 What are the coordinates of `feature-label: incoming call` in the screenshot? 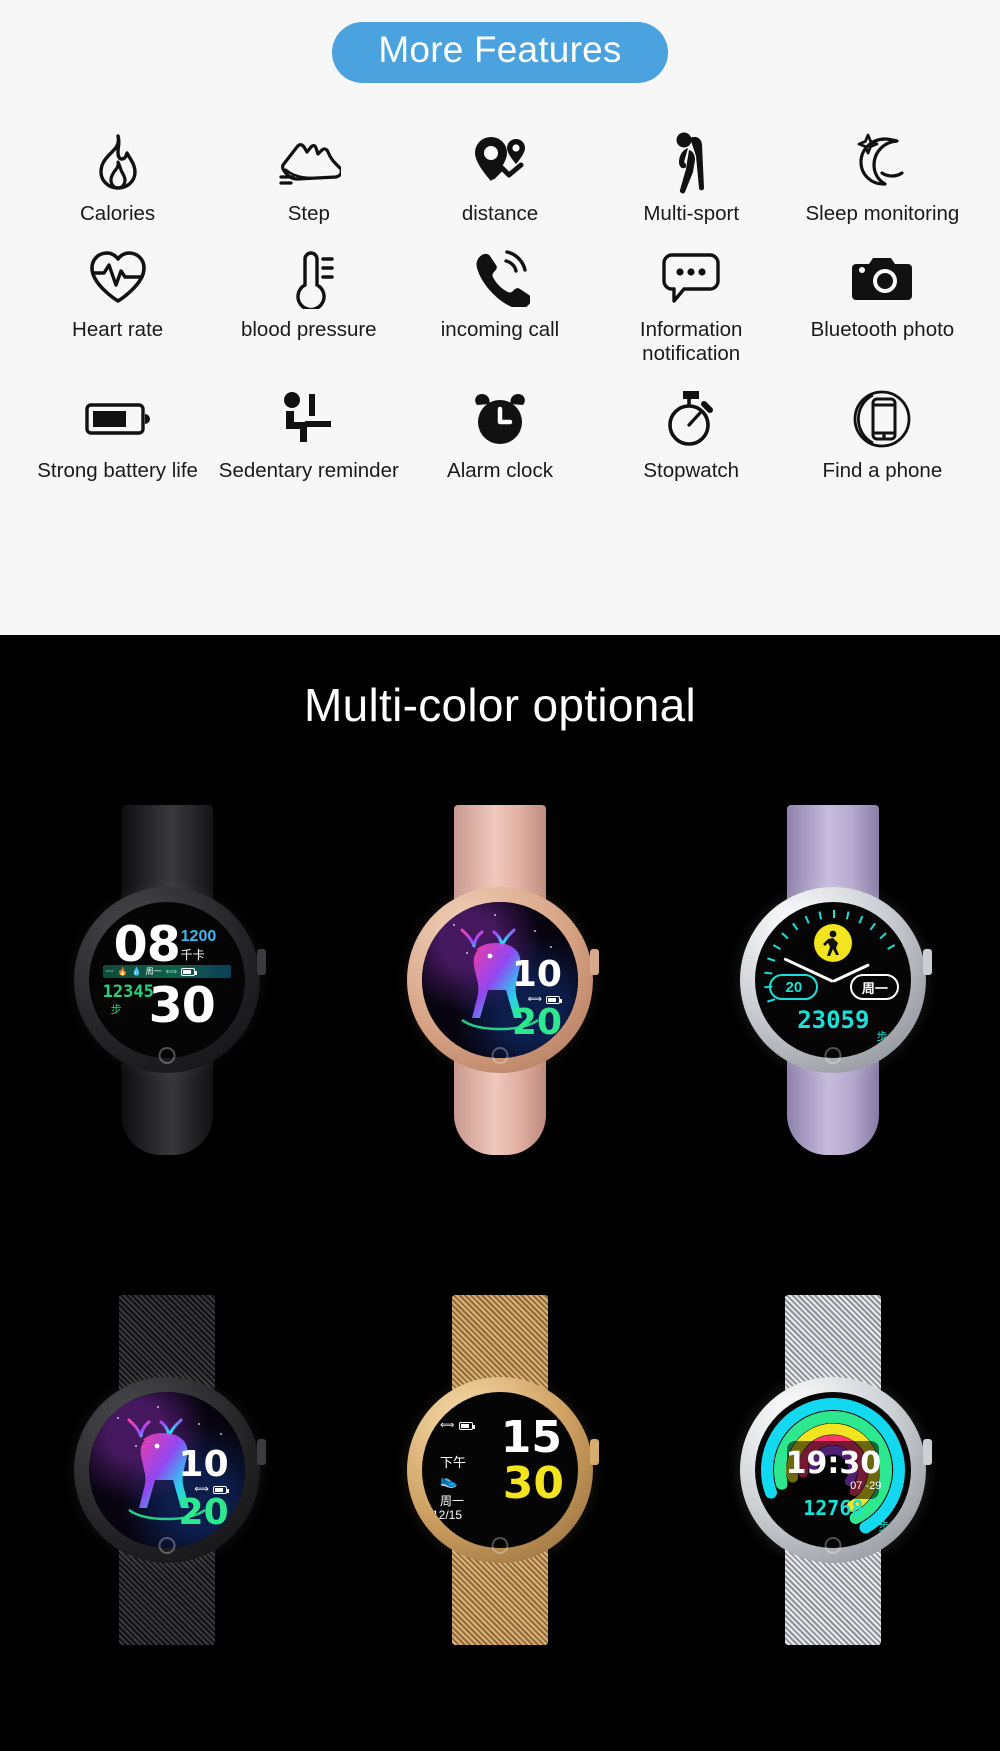 It's located at (500, 330).